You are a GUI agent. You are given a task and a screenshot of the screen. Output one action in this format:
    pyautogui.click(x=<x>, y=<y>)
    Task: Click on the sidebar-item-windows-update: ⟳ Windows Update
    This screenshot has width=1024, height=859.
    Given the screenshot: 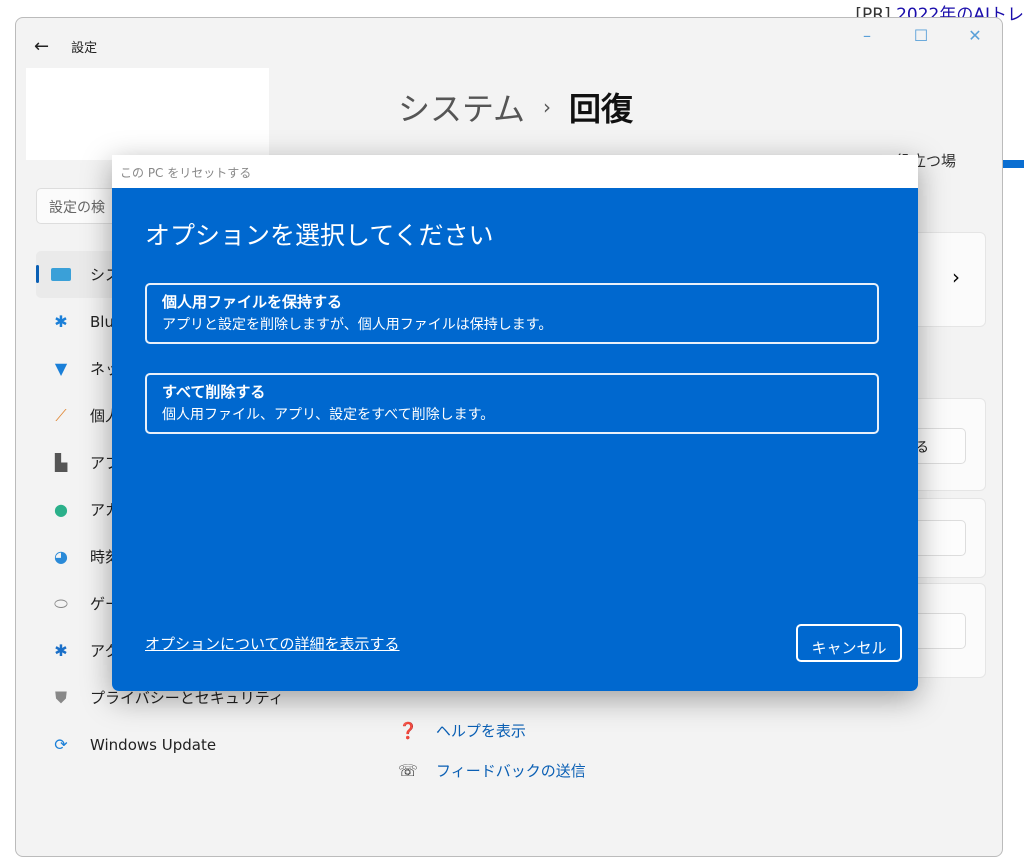 What is the action you would take?
    pyautogui.click(x=201, y=744)
    